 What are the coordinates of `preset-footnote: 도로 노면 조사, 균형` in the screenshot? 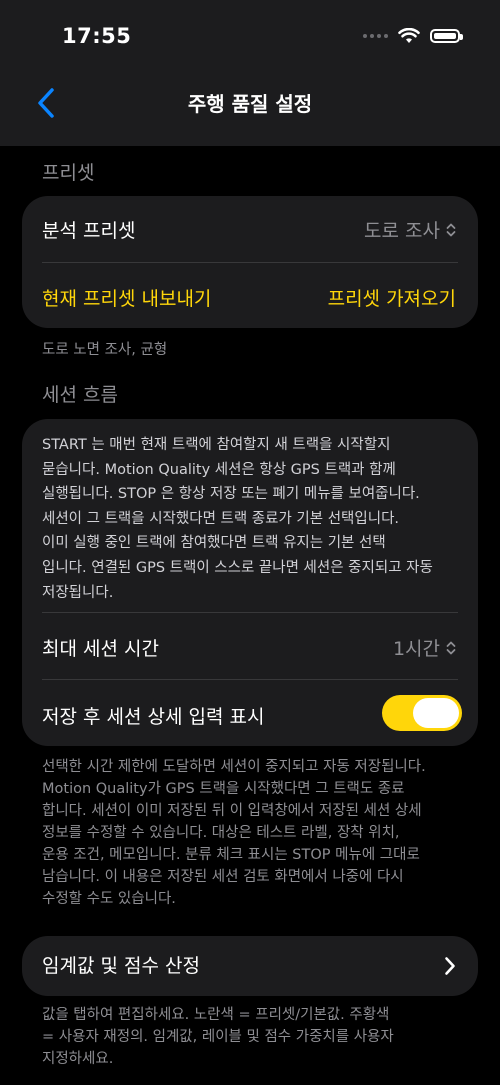 It's located at (105, 350).